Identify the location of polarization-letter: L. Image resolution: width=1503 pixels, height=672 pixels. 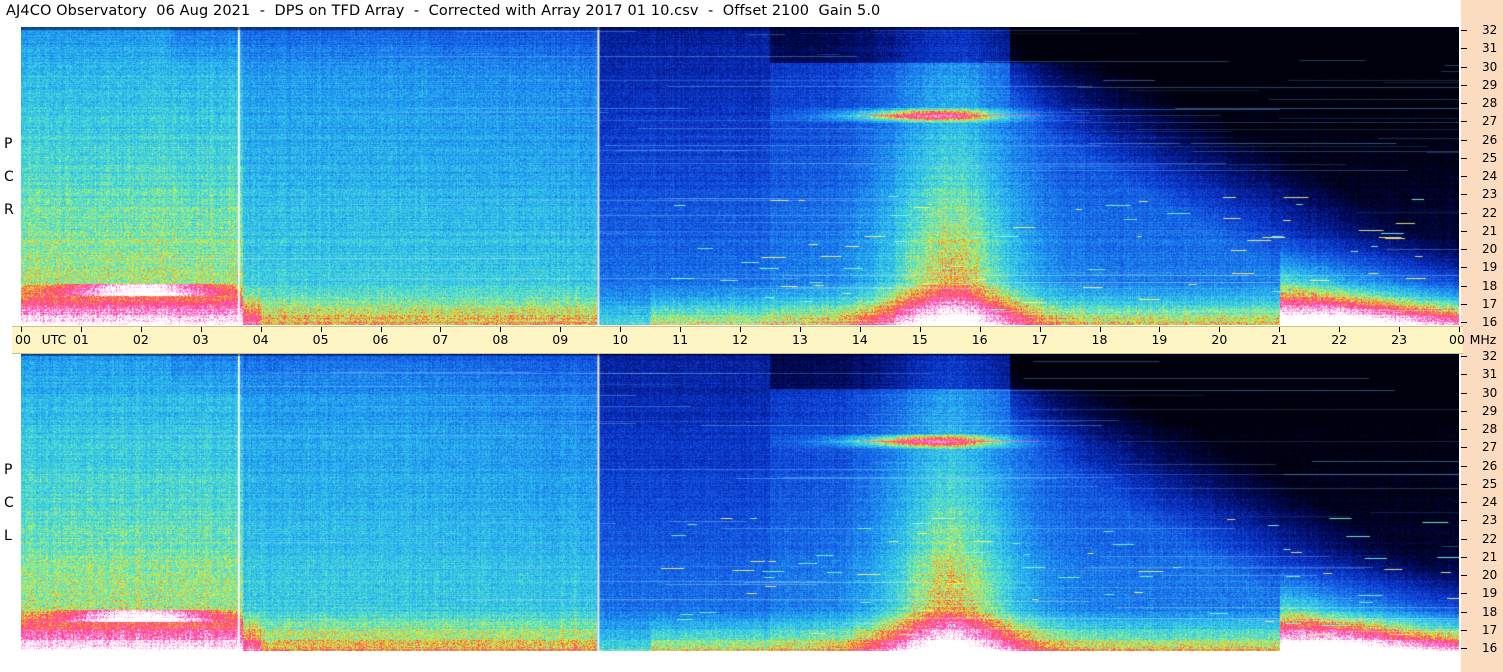
(8, 536).